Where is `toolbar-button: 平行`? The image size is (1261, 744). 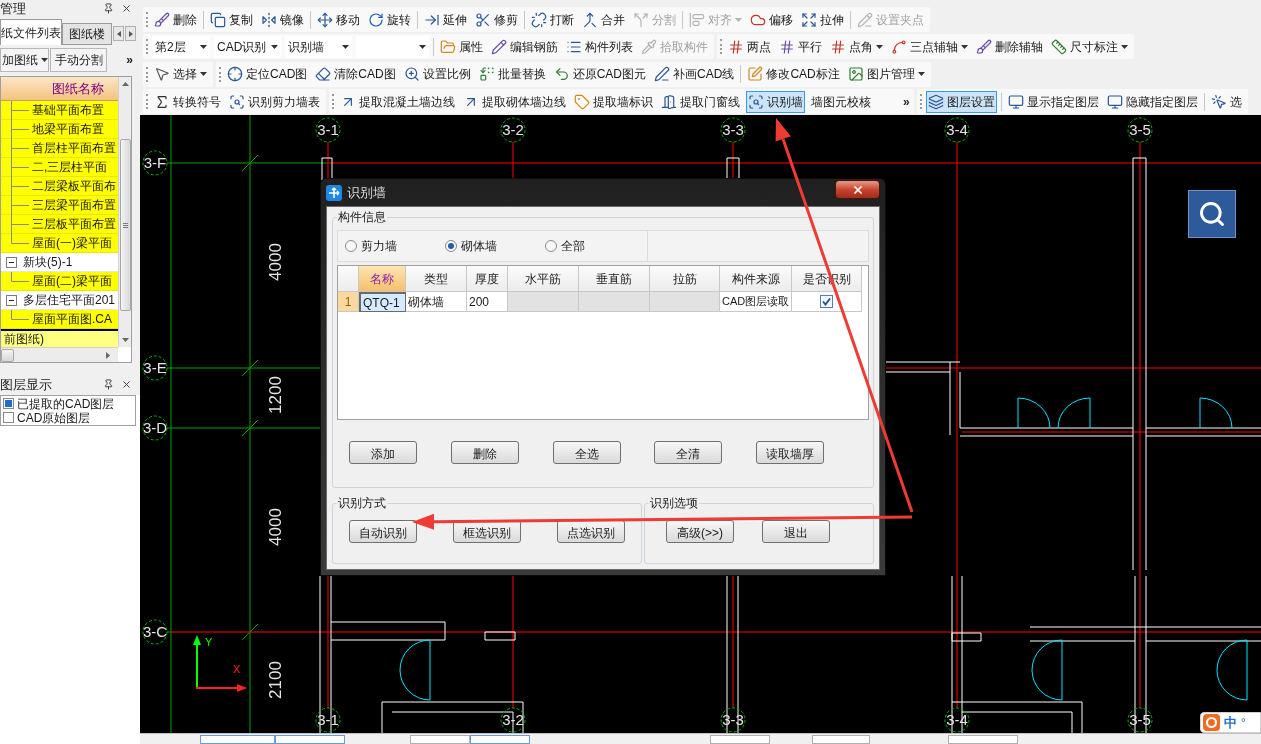 toolbar-button: 平行 is located at coordinates (800, 46).